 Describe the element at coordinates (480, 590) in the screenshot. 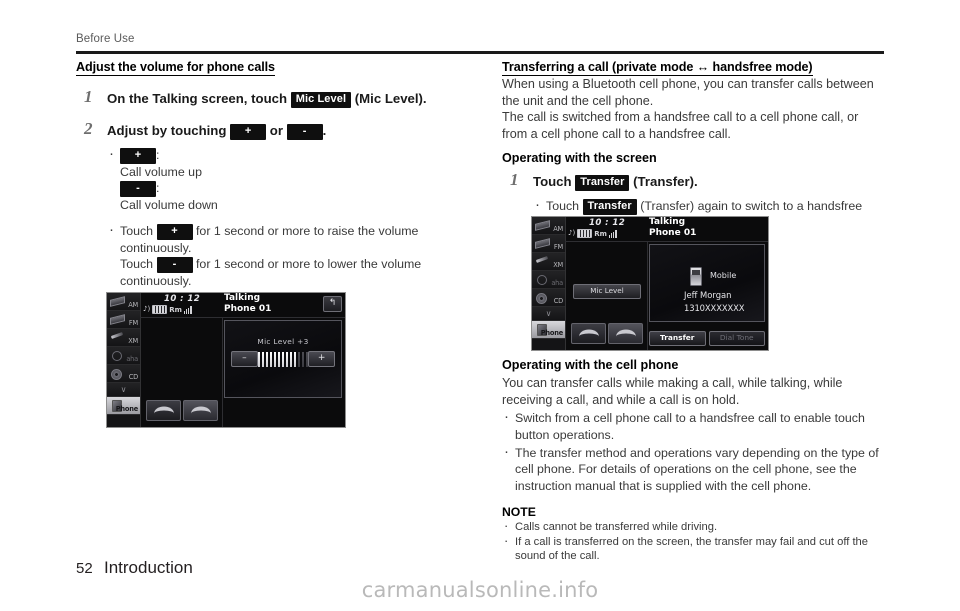

I see `watermark: carmanualsonline.info` at that location.